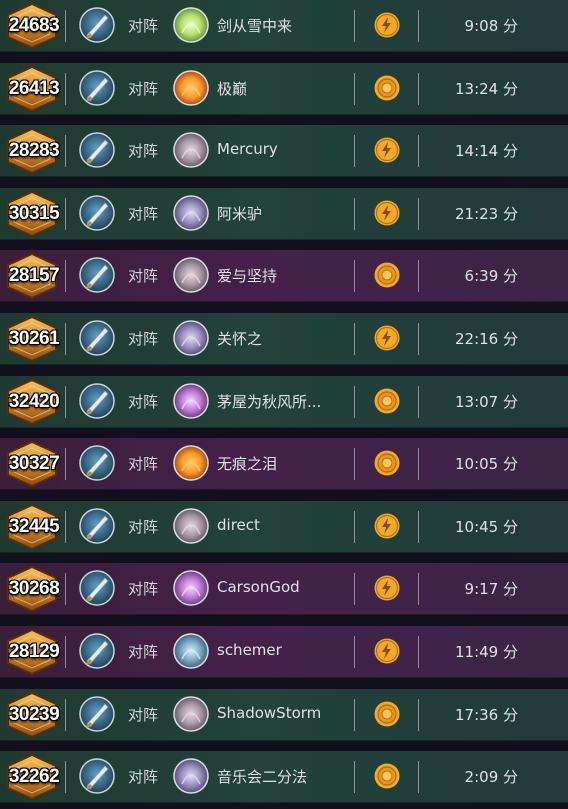  I want to click on rank-score: 32445, so click(34, 526).